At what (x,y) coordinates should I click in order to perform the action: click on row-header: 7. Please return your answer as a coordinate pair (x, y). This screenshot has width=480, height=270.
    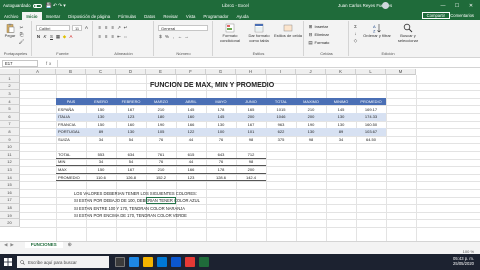
    Looking at the image, I should click on (10, 124).